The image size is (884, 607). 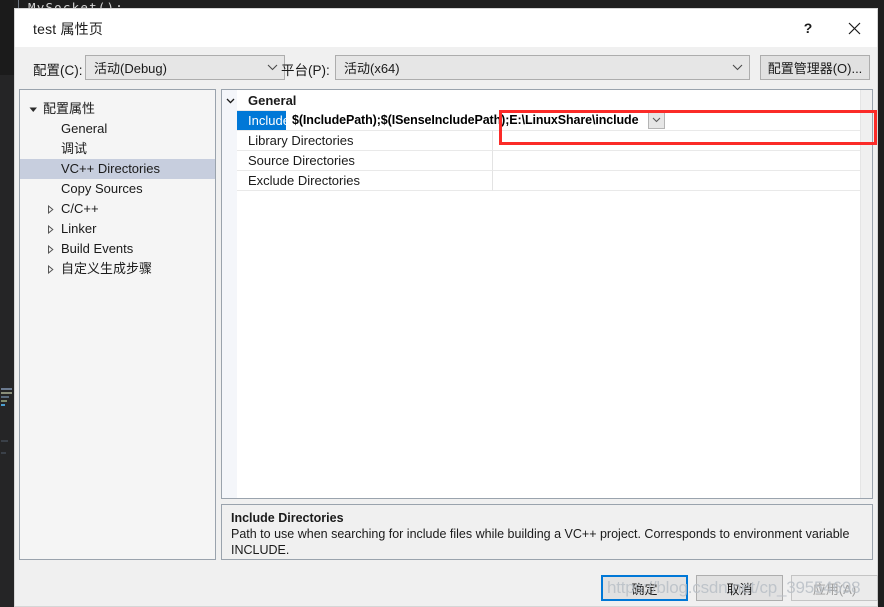 What do you see at coordinates (446, 28) in the screenshot?
I see `dialog-titlebar: test 属性页 ?` at bounding box center [446, 28].